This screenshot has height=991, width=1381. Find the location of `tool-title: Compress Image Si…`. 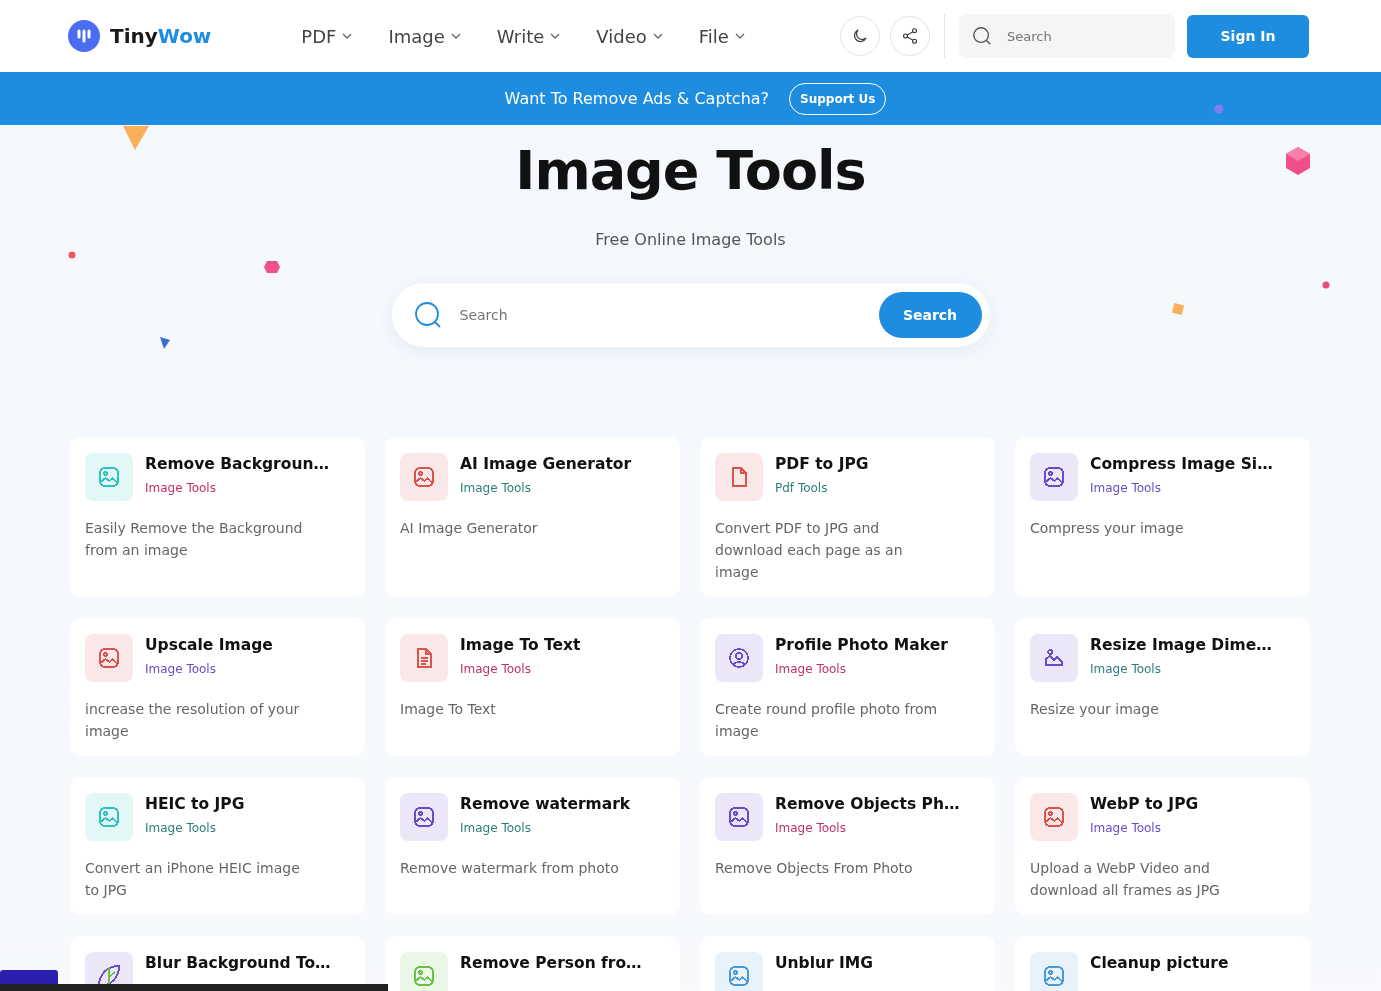

tool-title: Compress Image Si… is located at coordinates (1181, 464).